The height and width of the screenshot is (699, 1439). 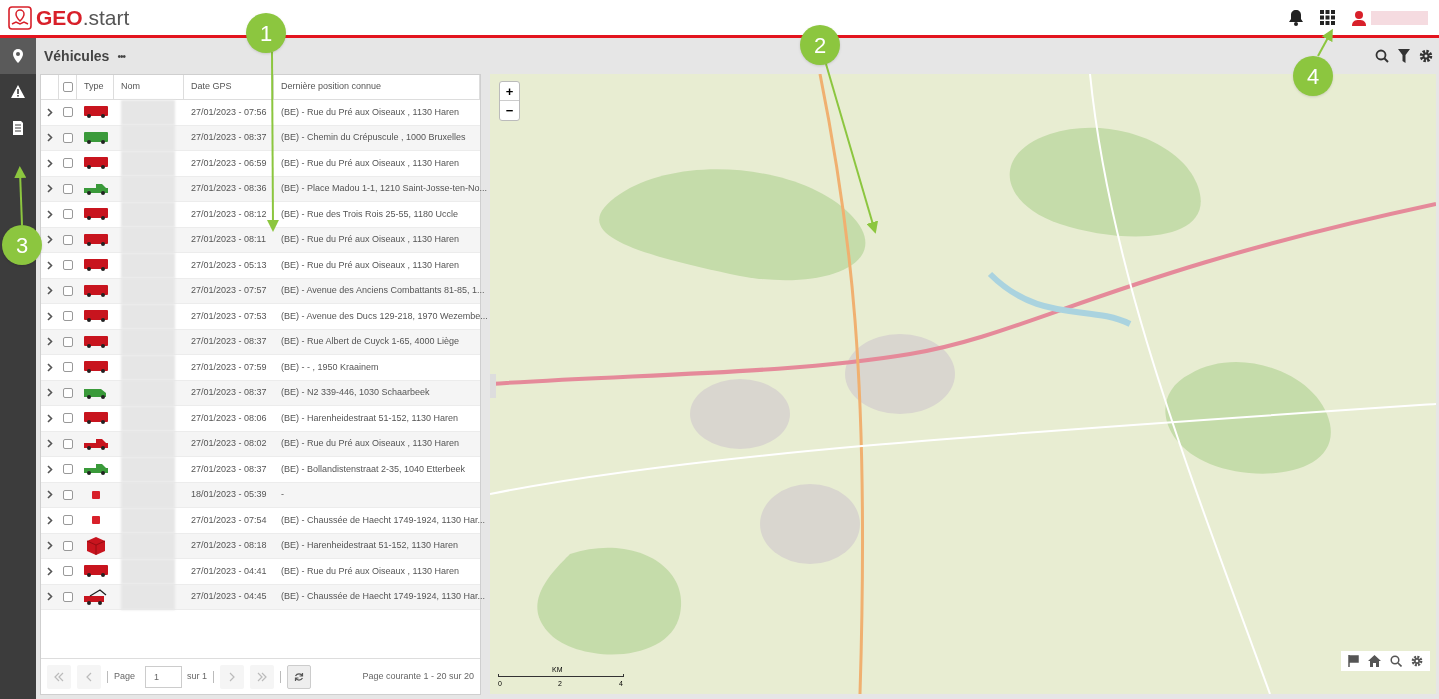 I want to click on table-cell-text: 27/01/2023 - 08:02, so click(x=229, y=443).